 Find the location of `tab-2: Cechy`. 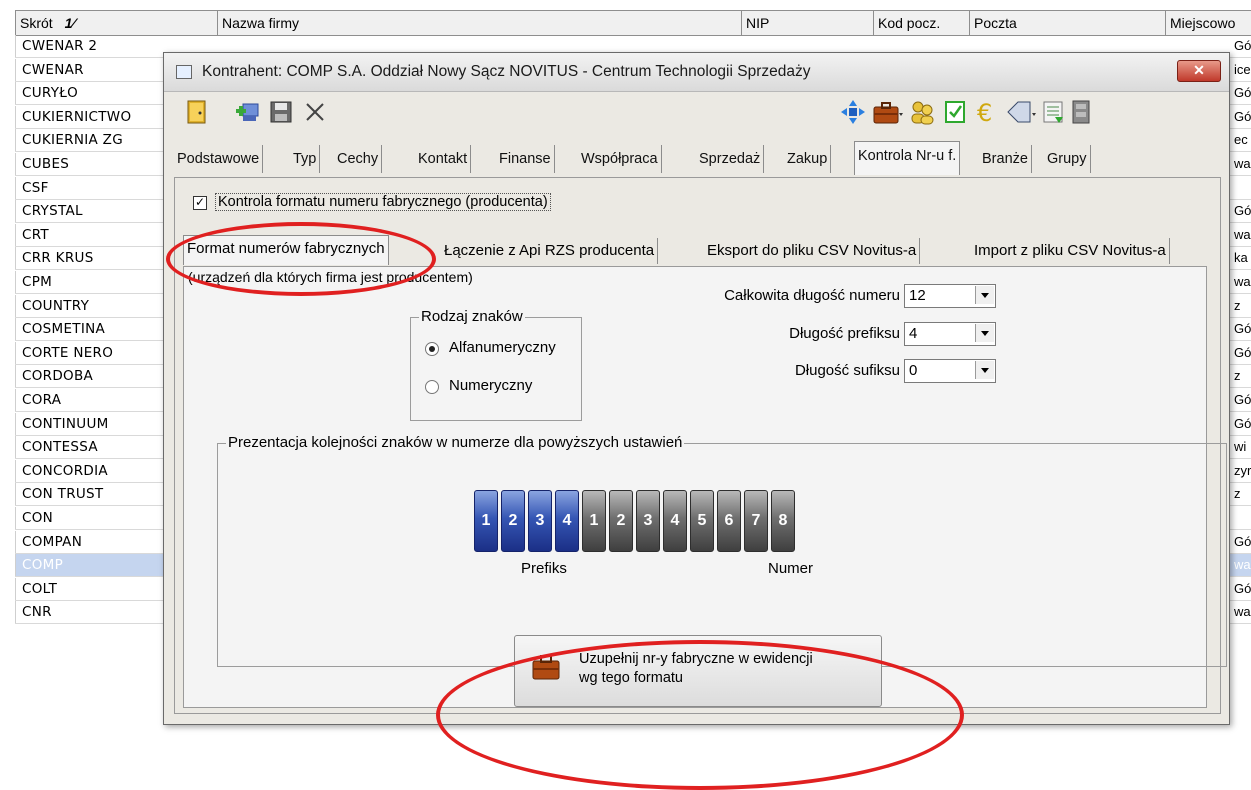

tab-2: Cechy is located at coordinates (358, 159).